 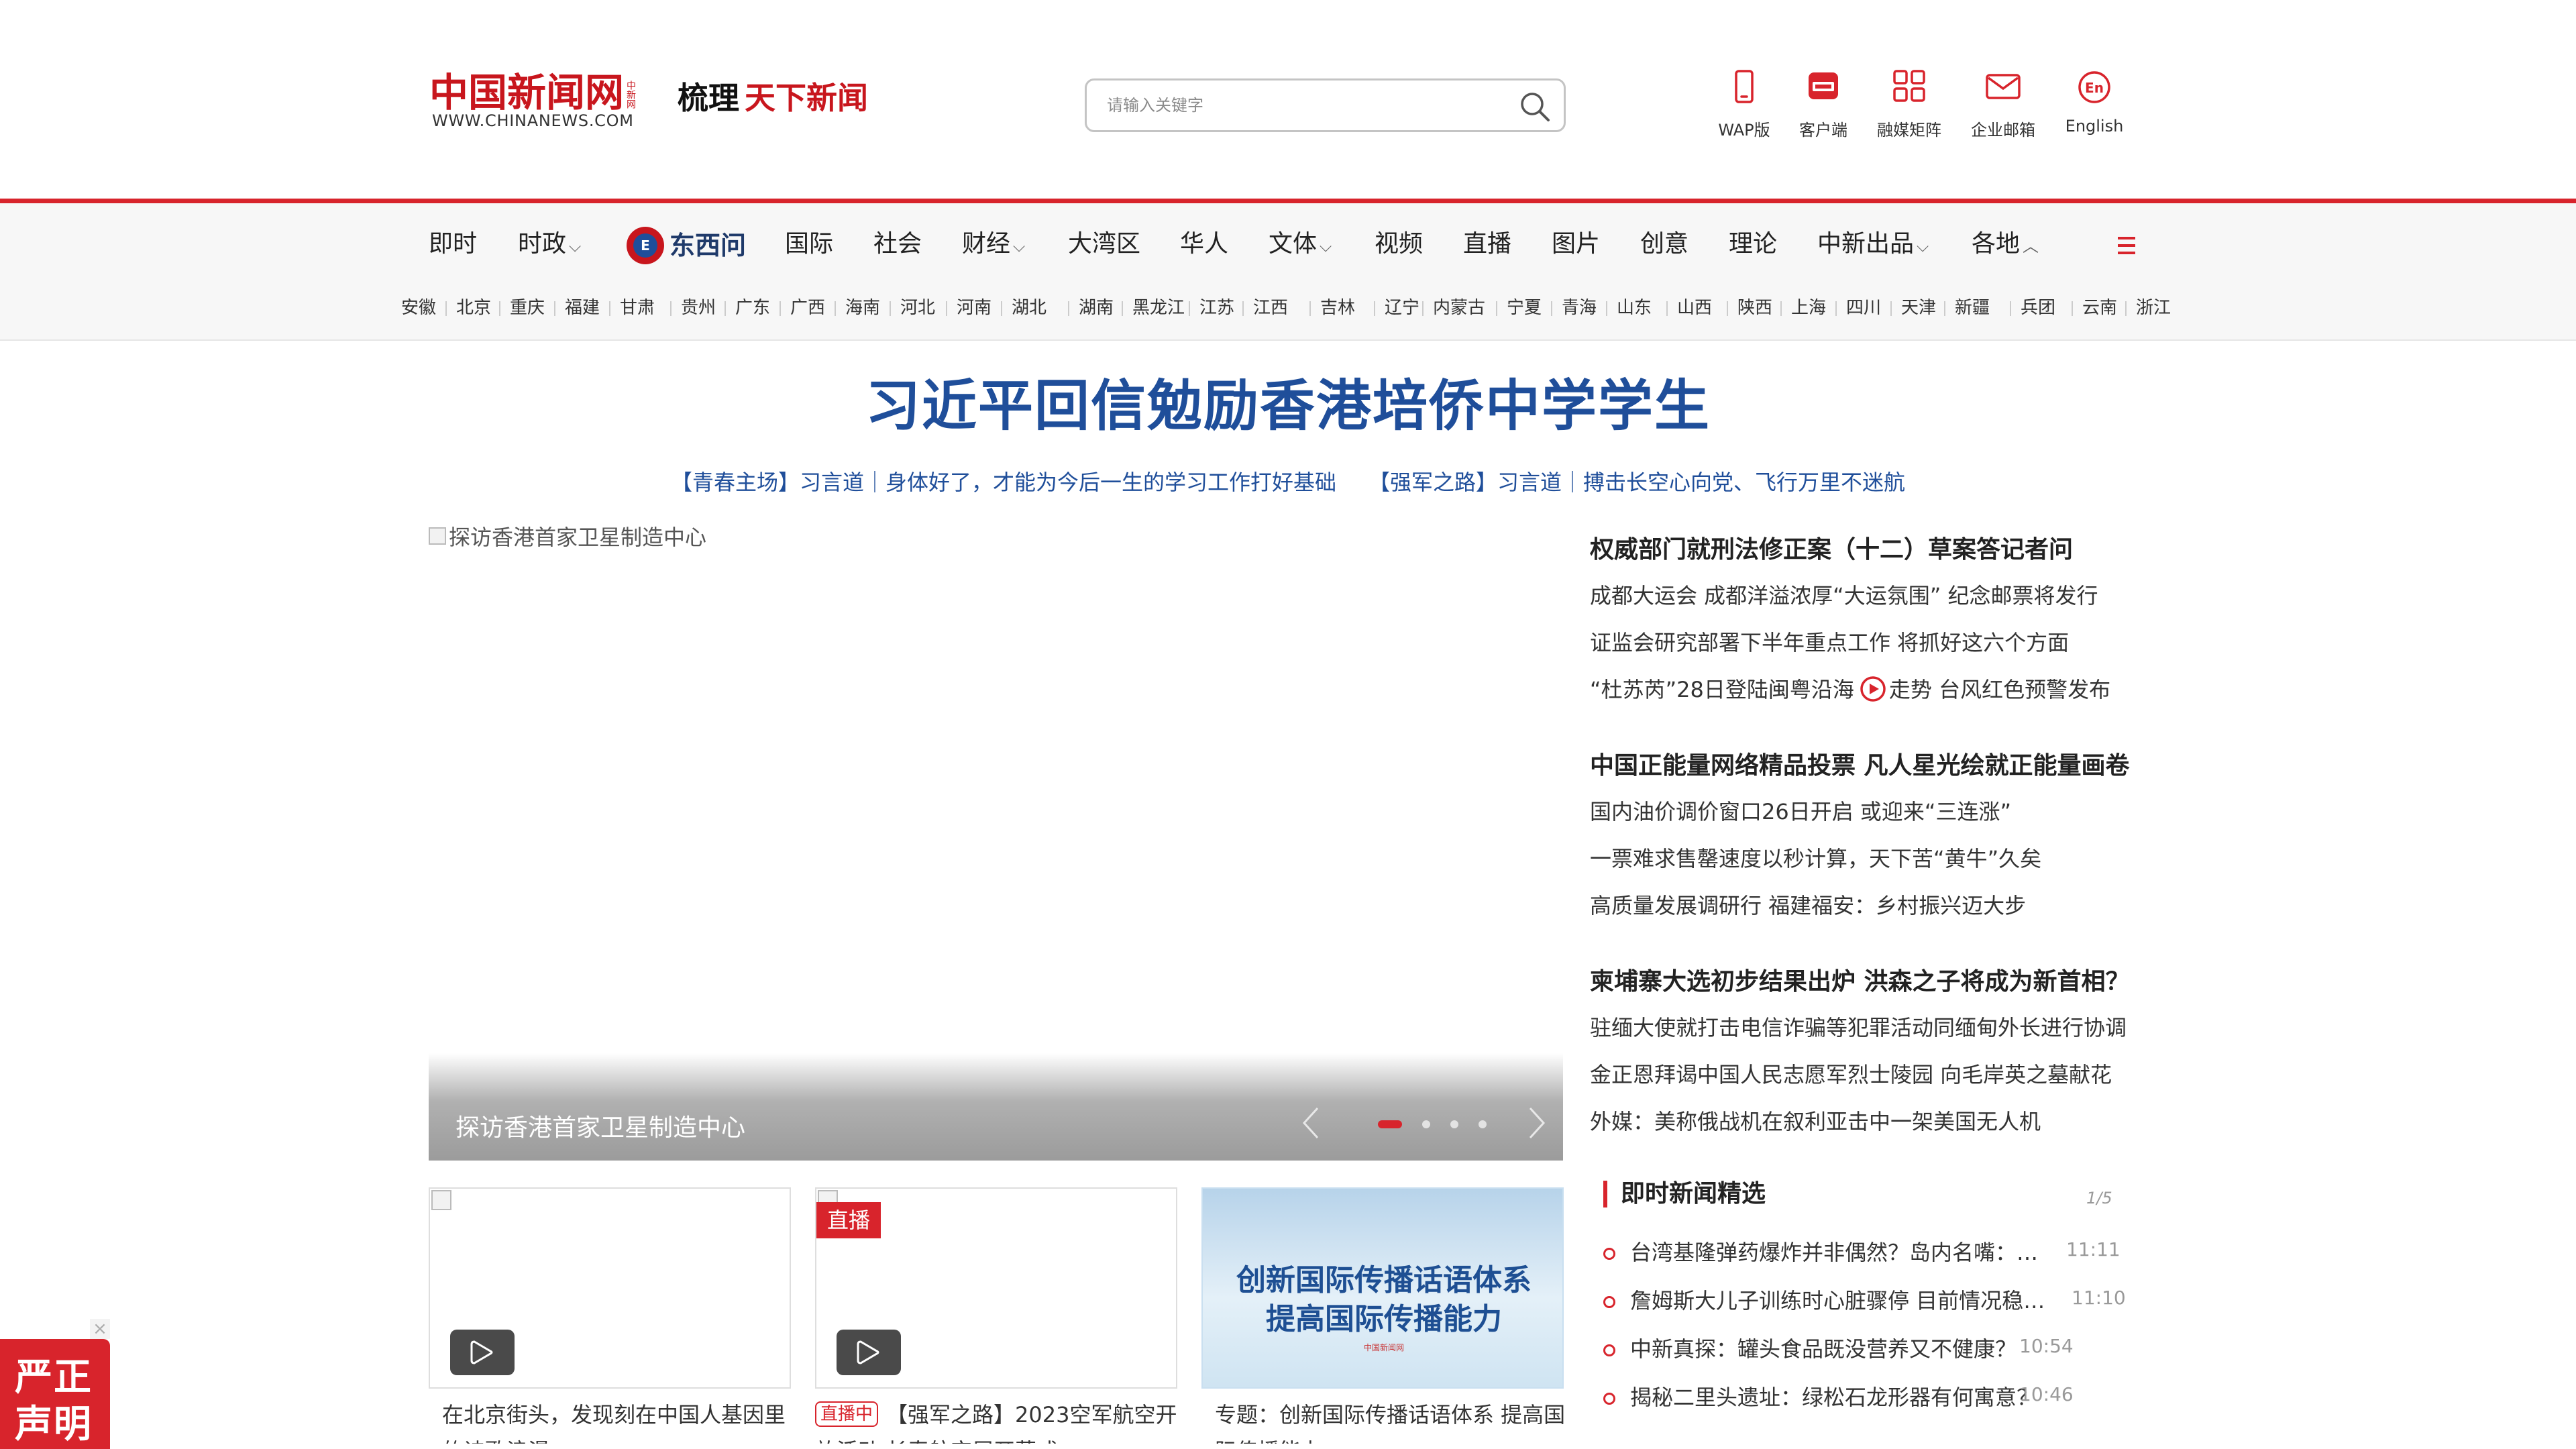 What do you see at coordinates (540, 101) in the screenshot?
I see `chinanews-logo: 中国新闻网 中新网 WWW.CHINANEWS.COM` at bounding box center [540, 101].